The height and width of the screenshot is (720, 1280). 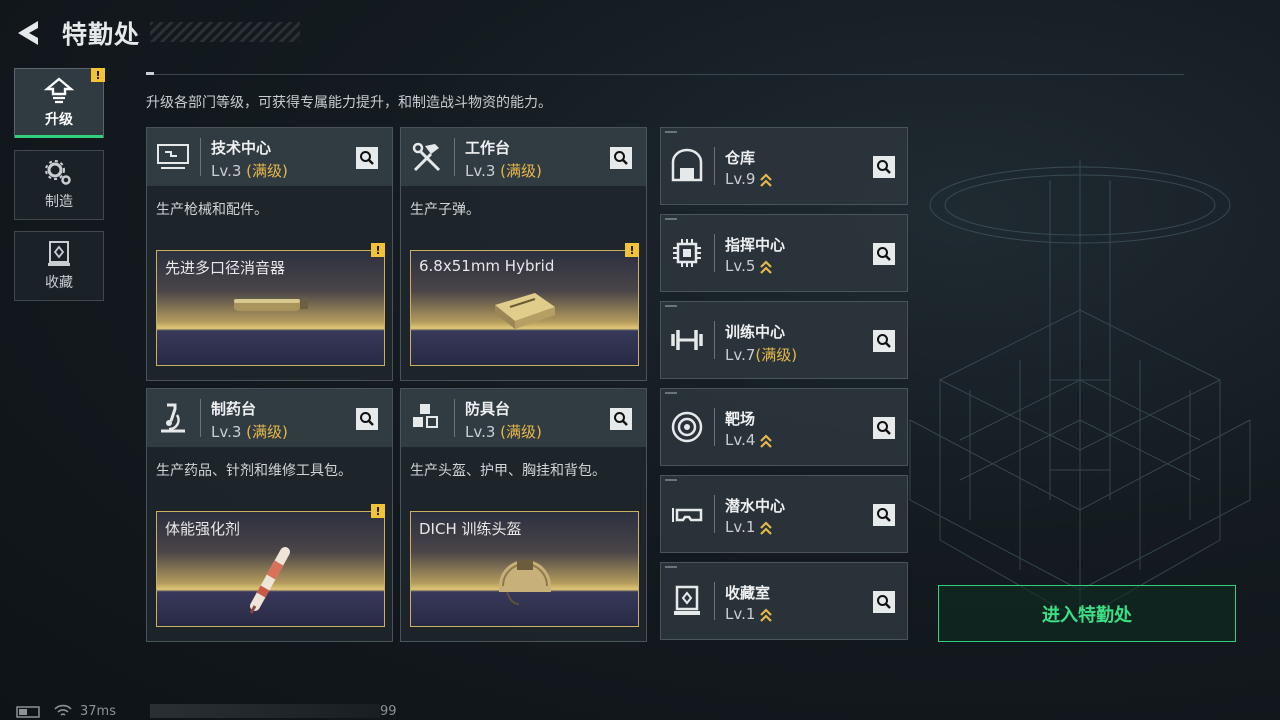 What do you see at coordinates (225, 268) in the screenshot?
I see `item-name: 先进多口径消音器` at bounding box center [225, 268].